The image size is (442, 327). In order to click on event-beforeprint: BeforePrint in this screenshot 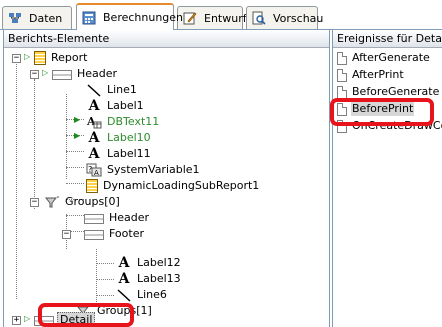, I will do `click(387, 109)`.